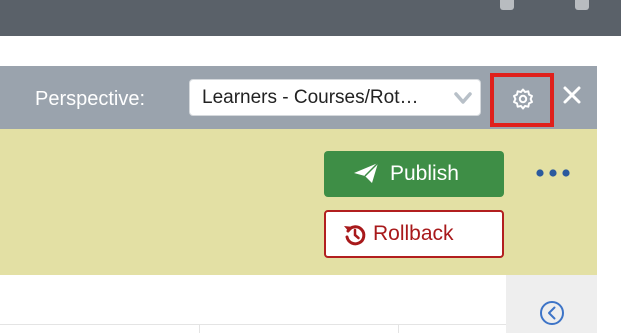 The image size is (621, 333). I want to click on chevron-left-circle-icon, so click(552, 313).